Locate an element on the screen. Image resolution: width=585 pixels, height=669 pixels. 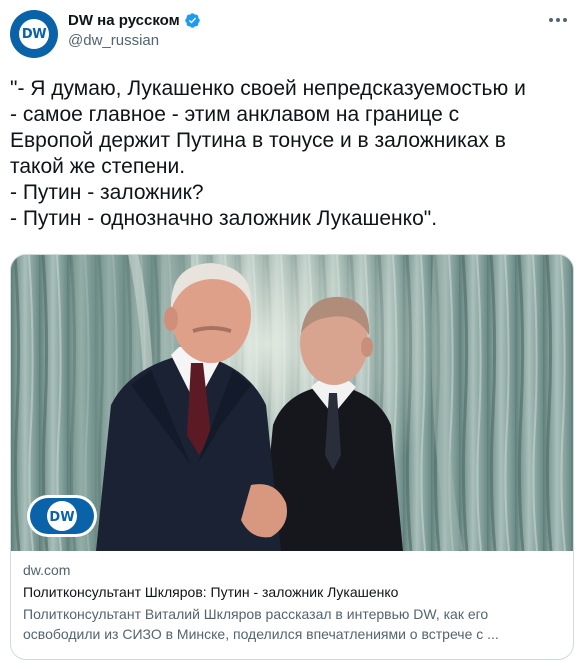
dw-logo-avatar: DW is located at coordinates (34, 34).